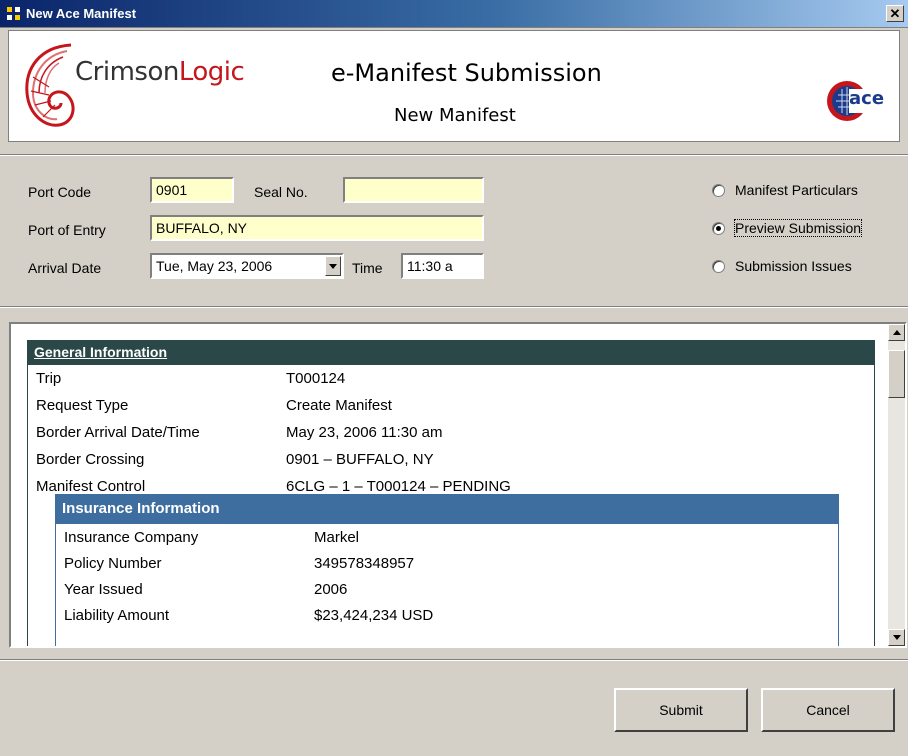  What do you see at coordinates (82, 405) in the screenshot?
I see `info-row-key: Request Type` at bounding box center [82, 405].